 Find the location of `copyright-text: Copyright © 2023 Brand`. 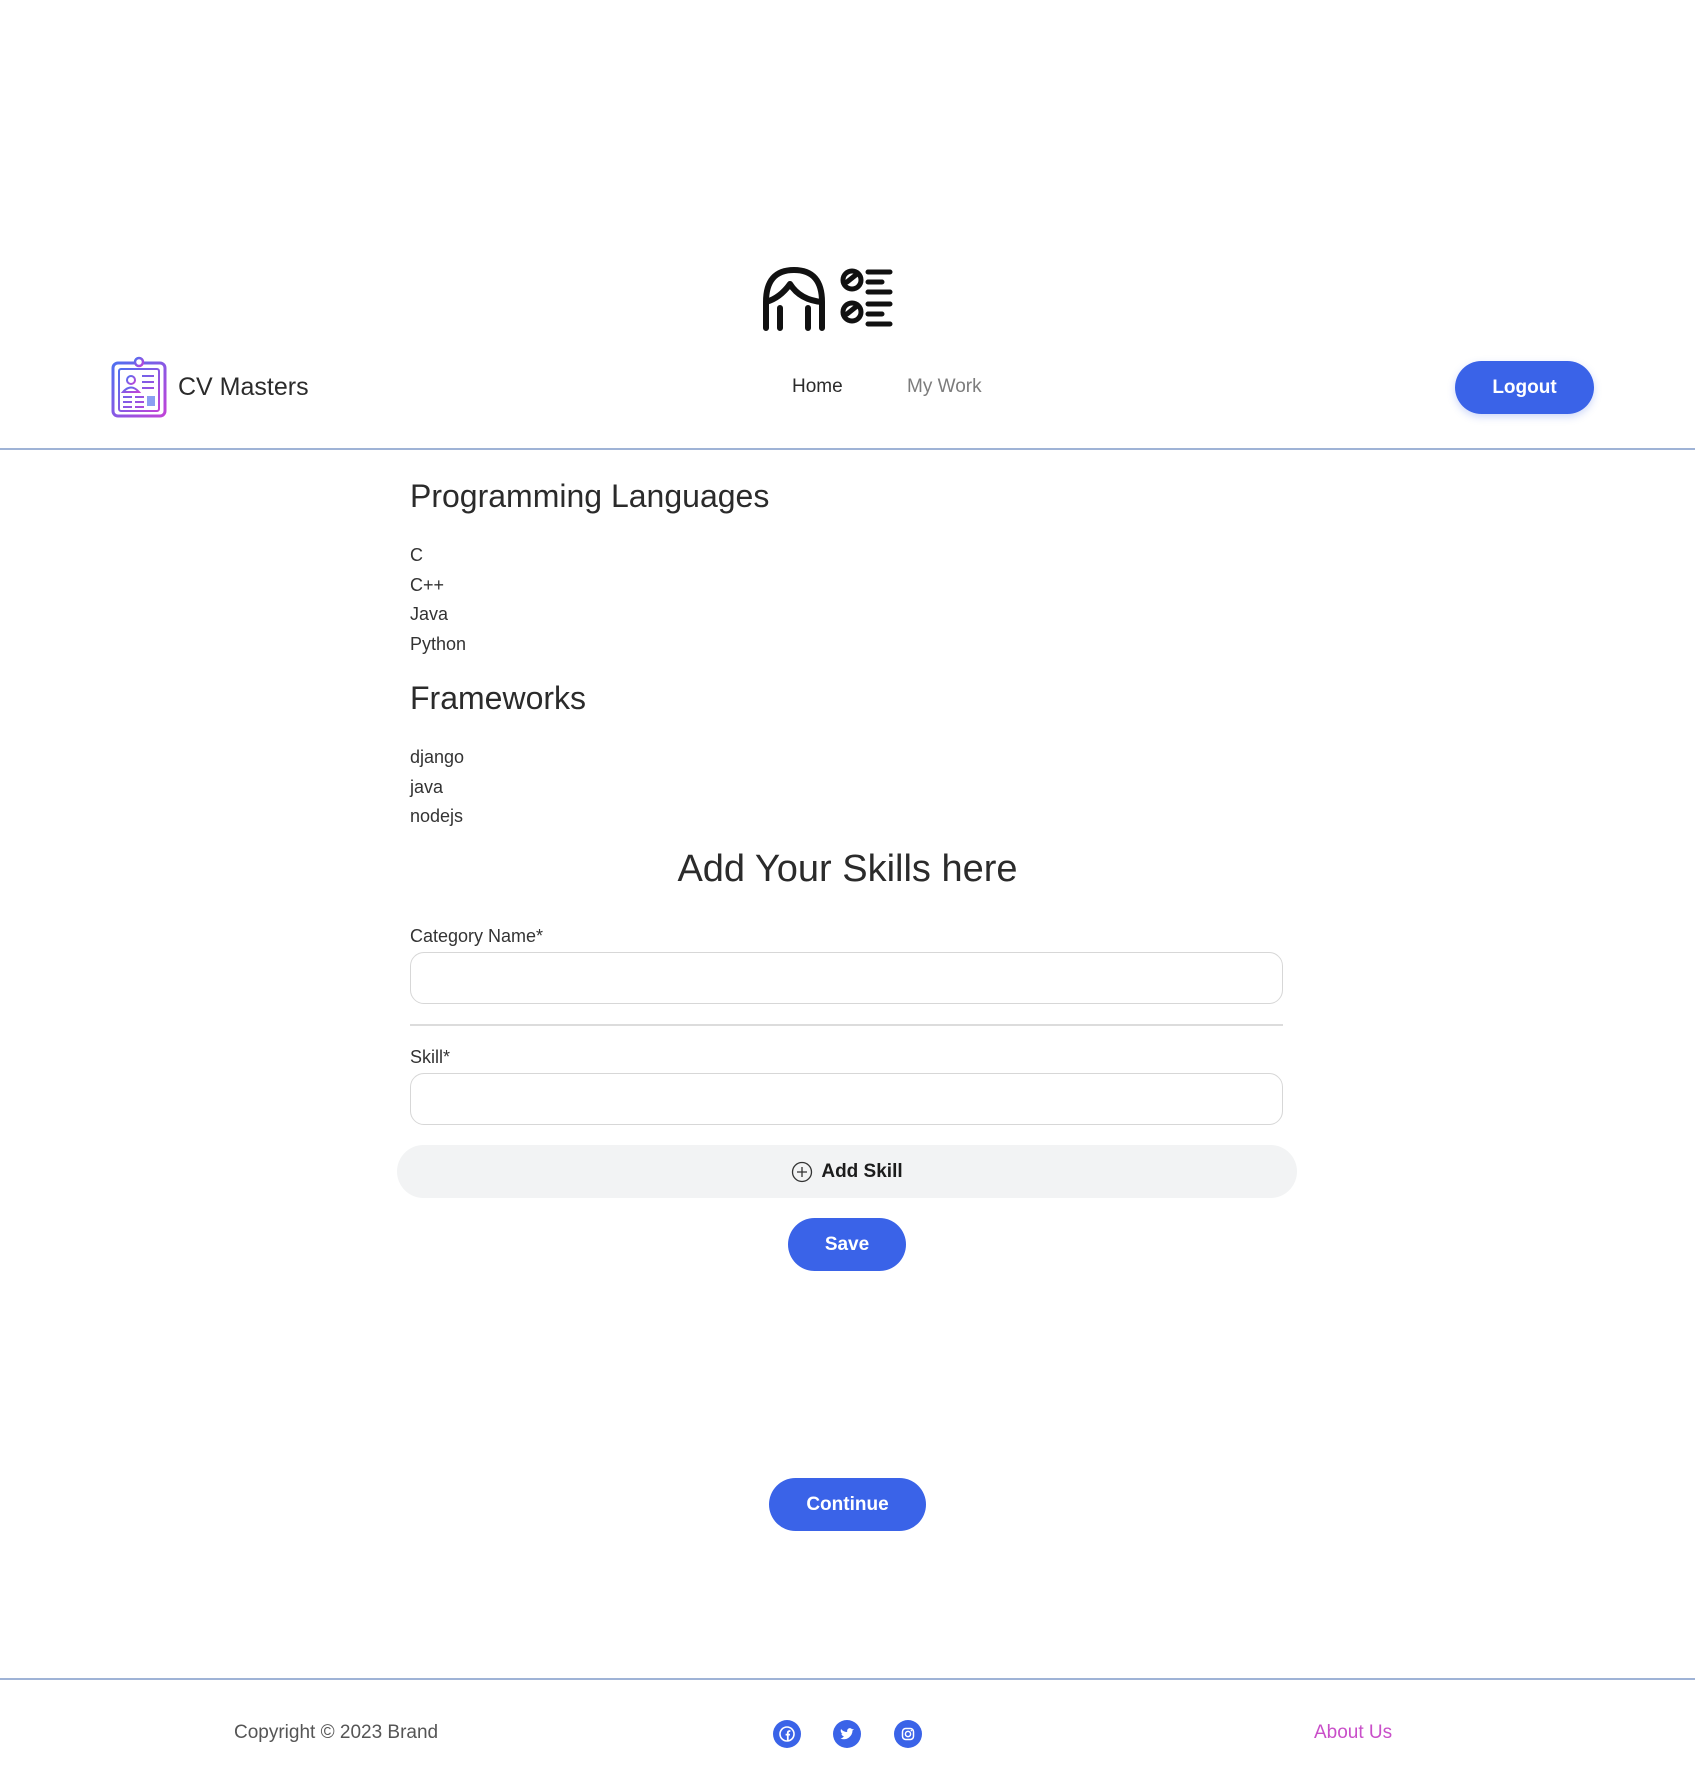

copyright-text: Copyright © 2023 Brand is located at coordinates (336, 1732).